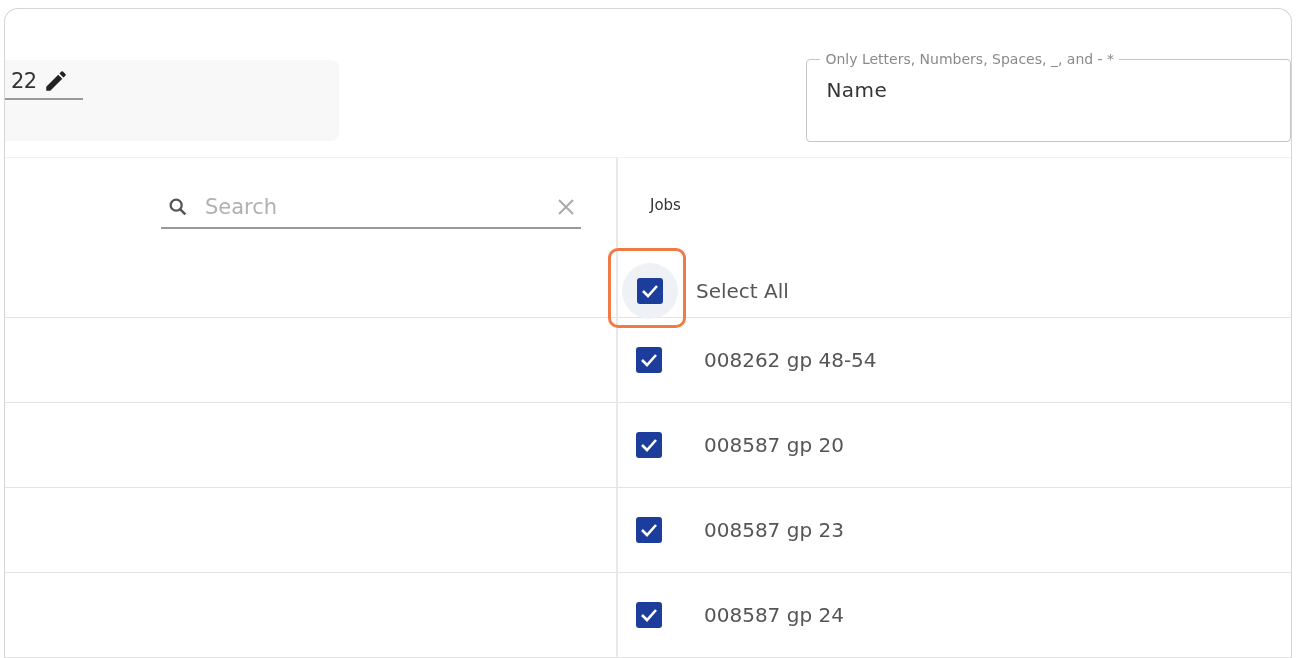 This screenshot has height=658, width=1296. Describe the element at coordinates (774, 615) in the screenshot. I see `job-label: 008587 gp 24` at that location.